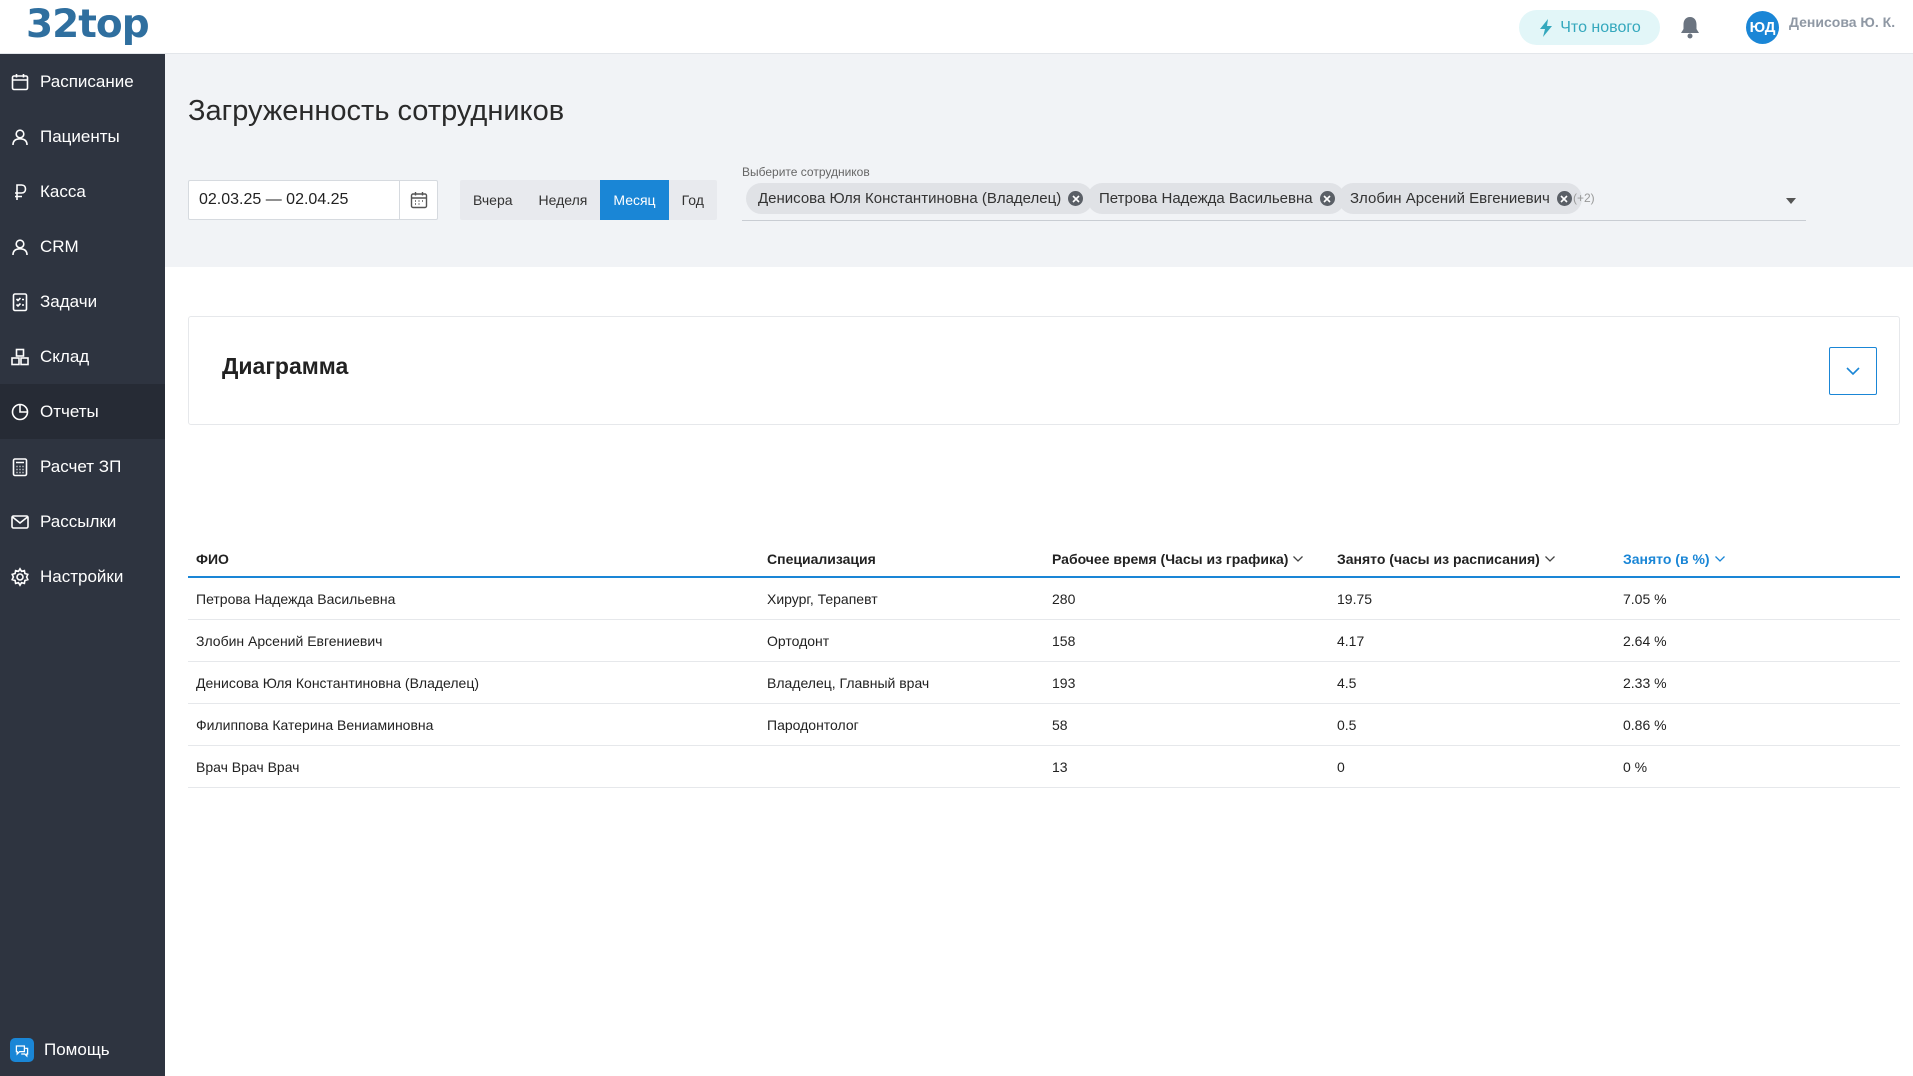 Image resolution: width=1913 pixels, height=1076 pixels. I want to click on employees-select-label: Выберите сотрудников, so click(806, 172).